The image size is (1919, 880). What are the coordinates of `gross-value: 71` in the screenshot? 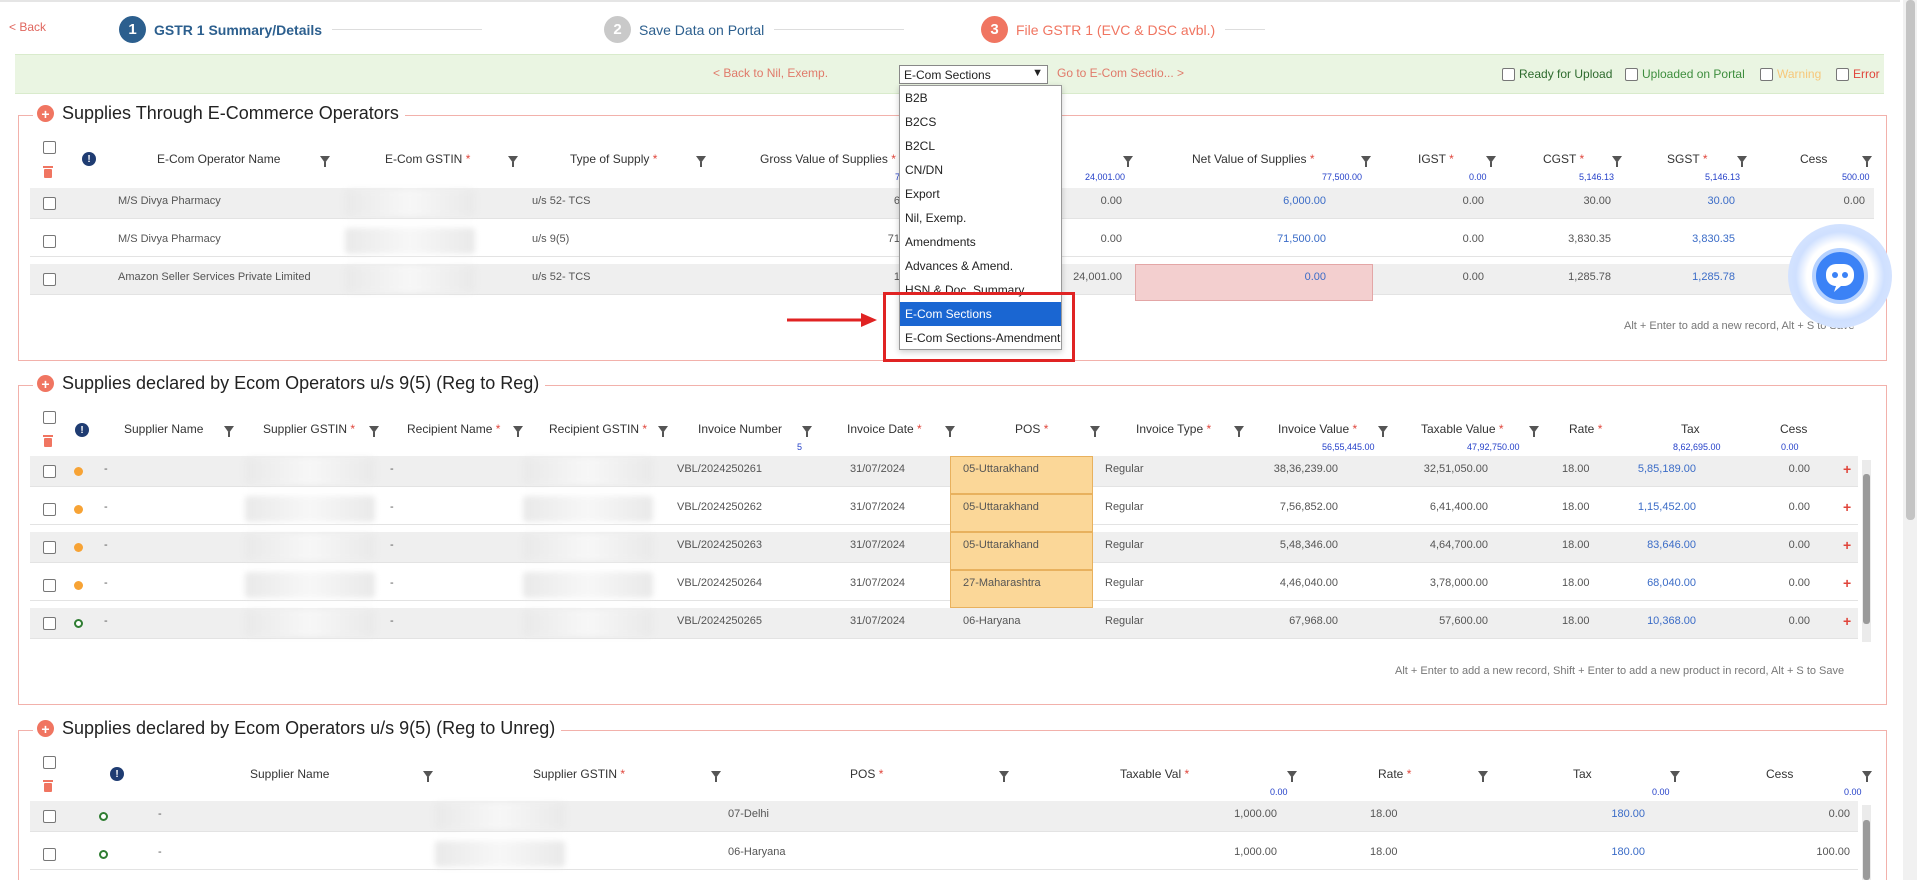 It's located at (885, 239).